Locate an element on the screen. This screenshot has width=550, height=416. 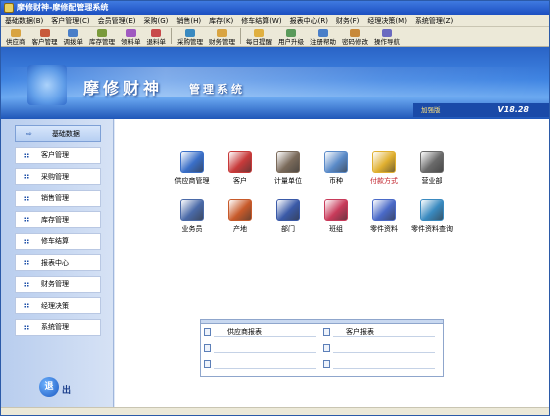
parts-query-icon is located at coordinates (432, 210).